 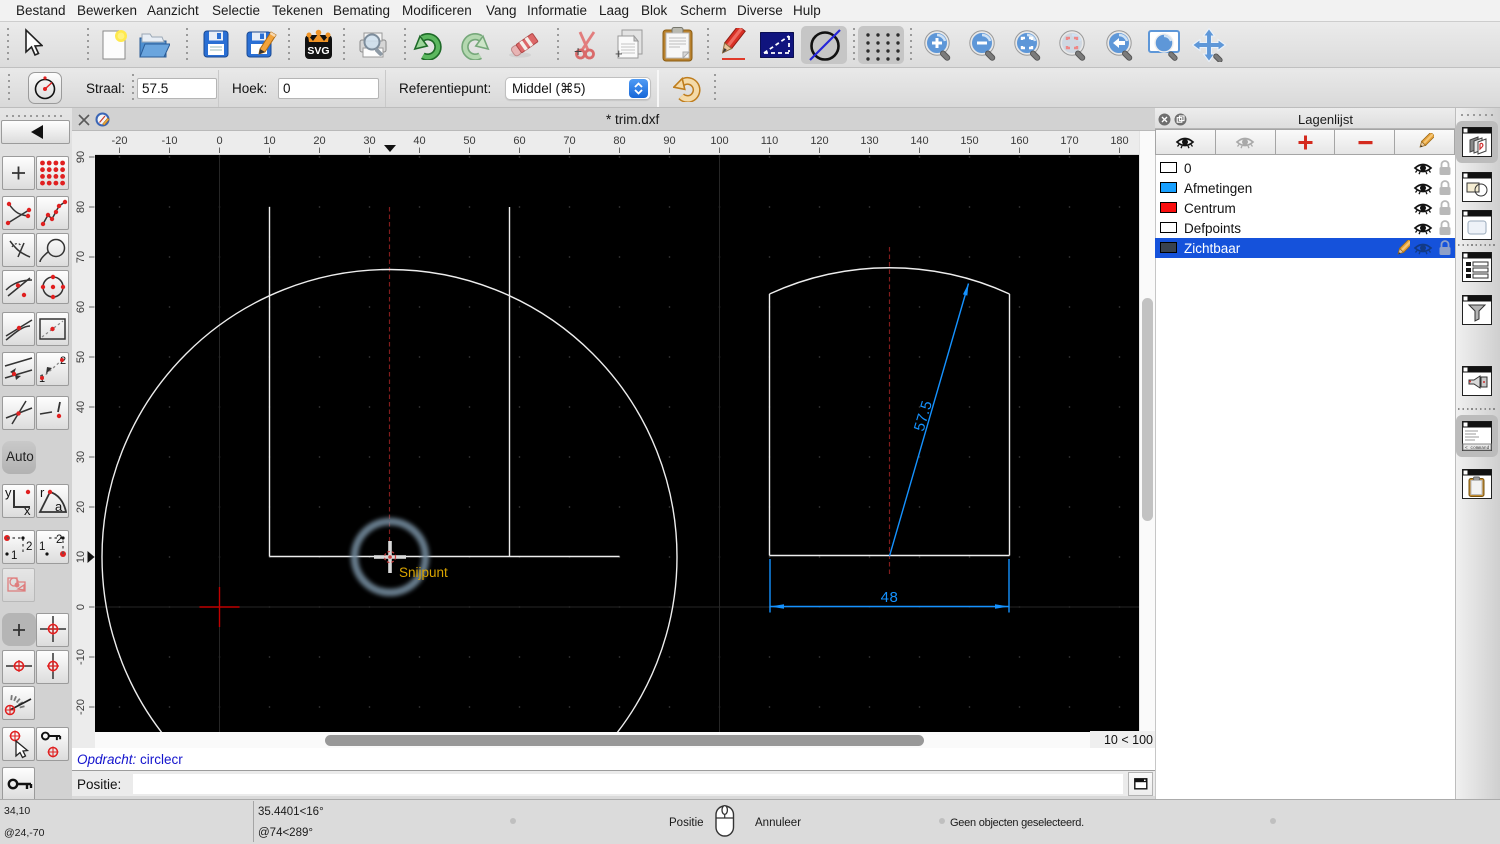 I want to click on svg-text: 48, so click(x=890, y=597).